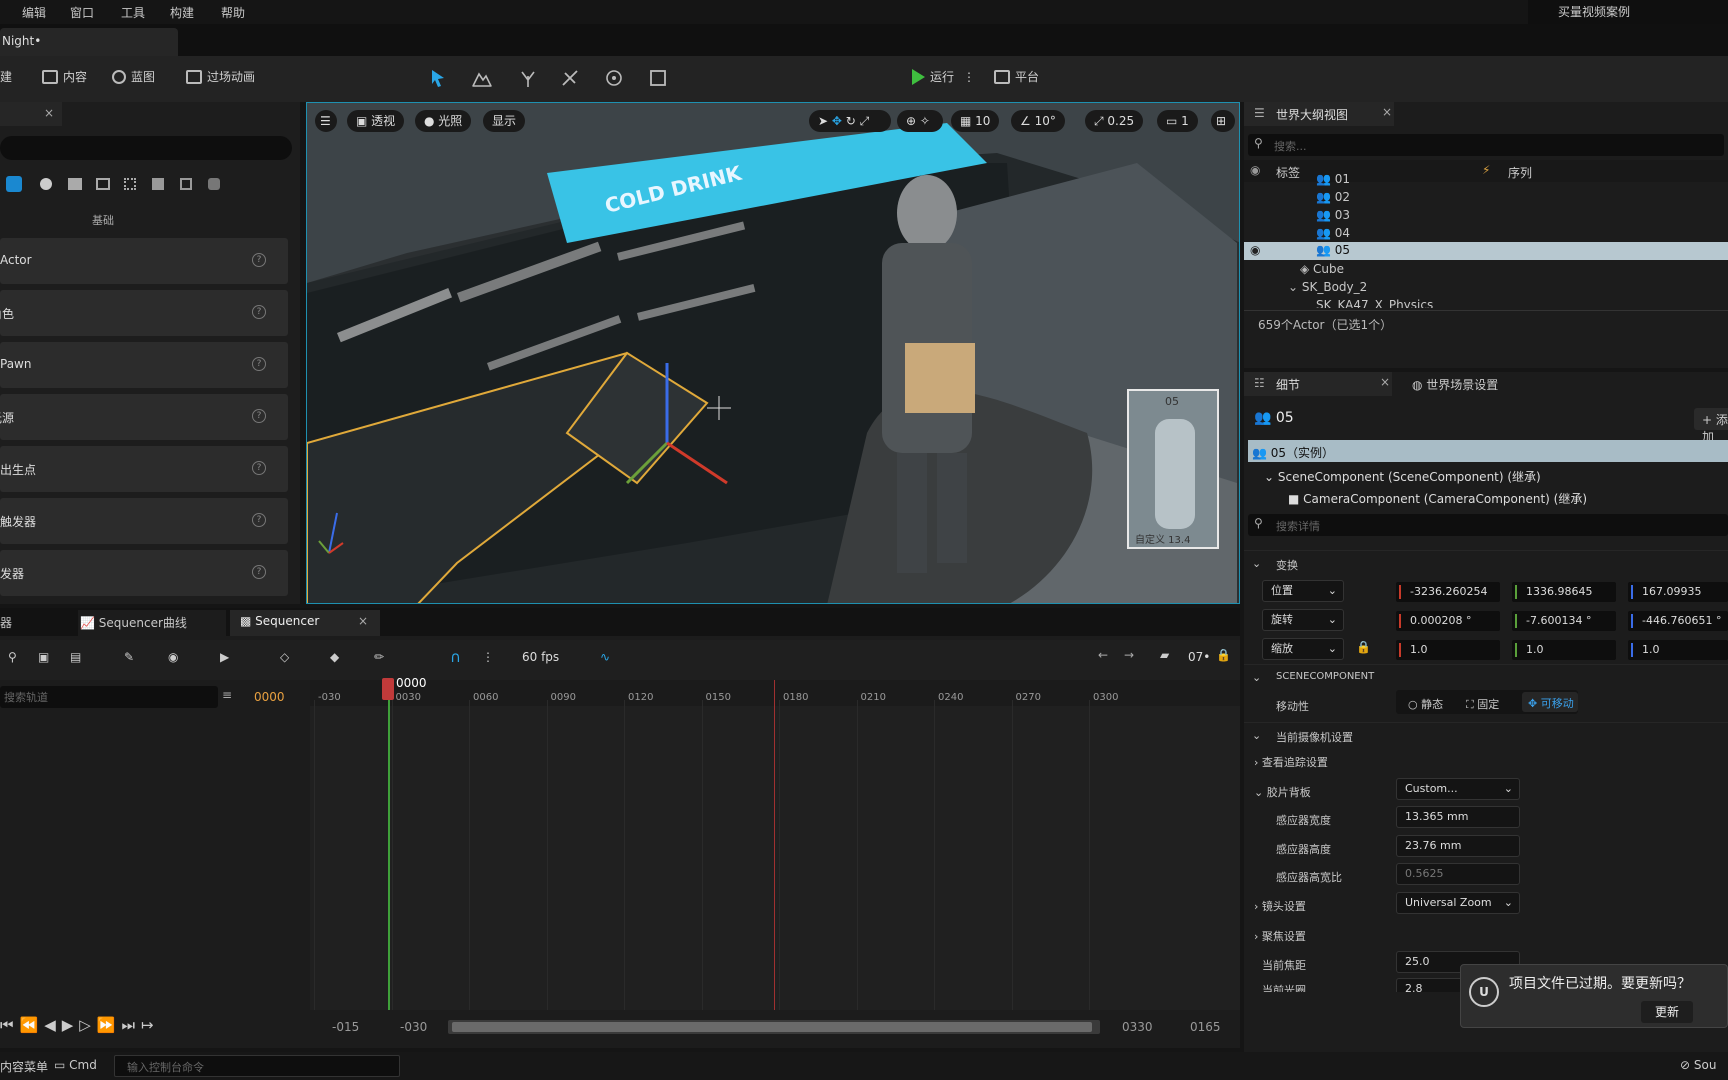  I want to click on outliner-row: SK_KA47_X_Physics, so click(1416, 303).